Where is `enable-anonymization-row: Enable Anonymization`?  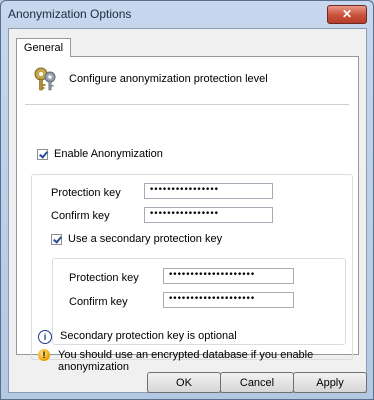
enable-anonymization-row: Enable Anonymization is located at coordinates (100, 154).